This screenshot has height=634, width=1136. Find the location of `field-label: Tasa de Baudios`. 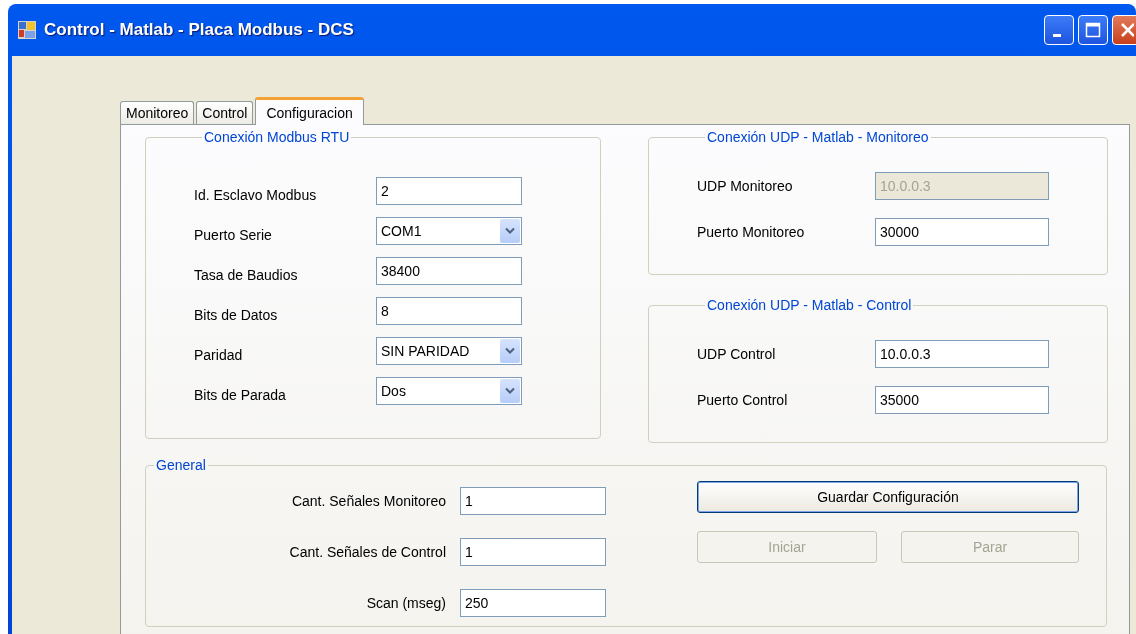

field-label: Tasa de Baudios is located at coordinates (246, 274).